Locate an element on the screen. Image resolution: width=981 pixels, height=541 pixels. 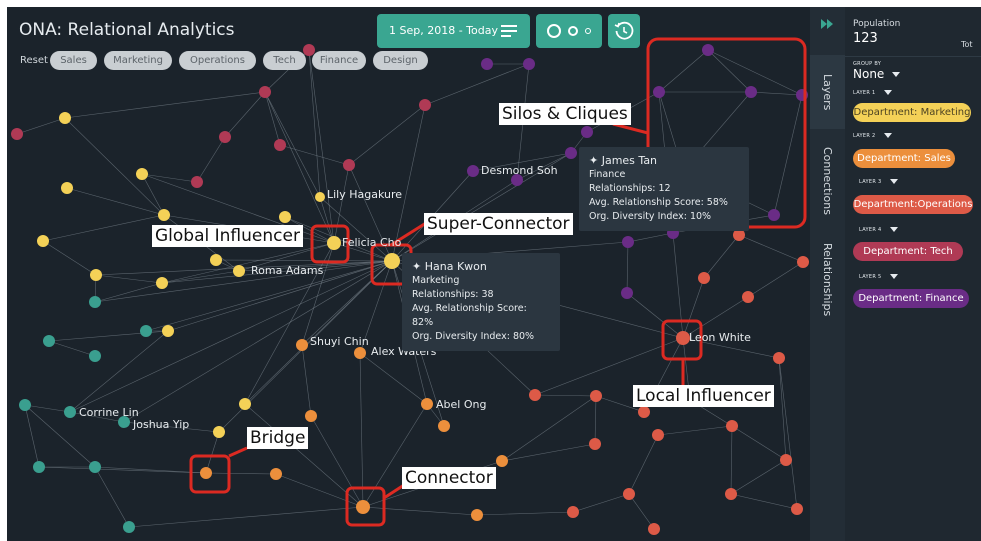
node-label-felicia: Felicia Cho is located at coordinates (371, 242).